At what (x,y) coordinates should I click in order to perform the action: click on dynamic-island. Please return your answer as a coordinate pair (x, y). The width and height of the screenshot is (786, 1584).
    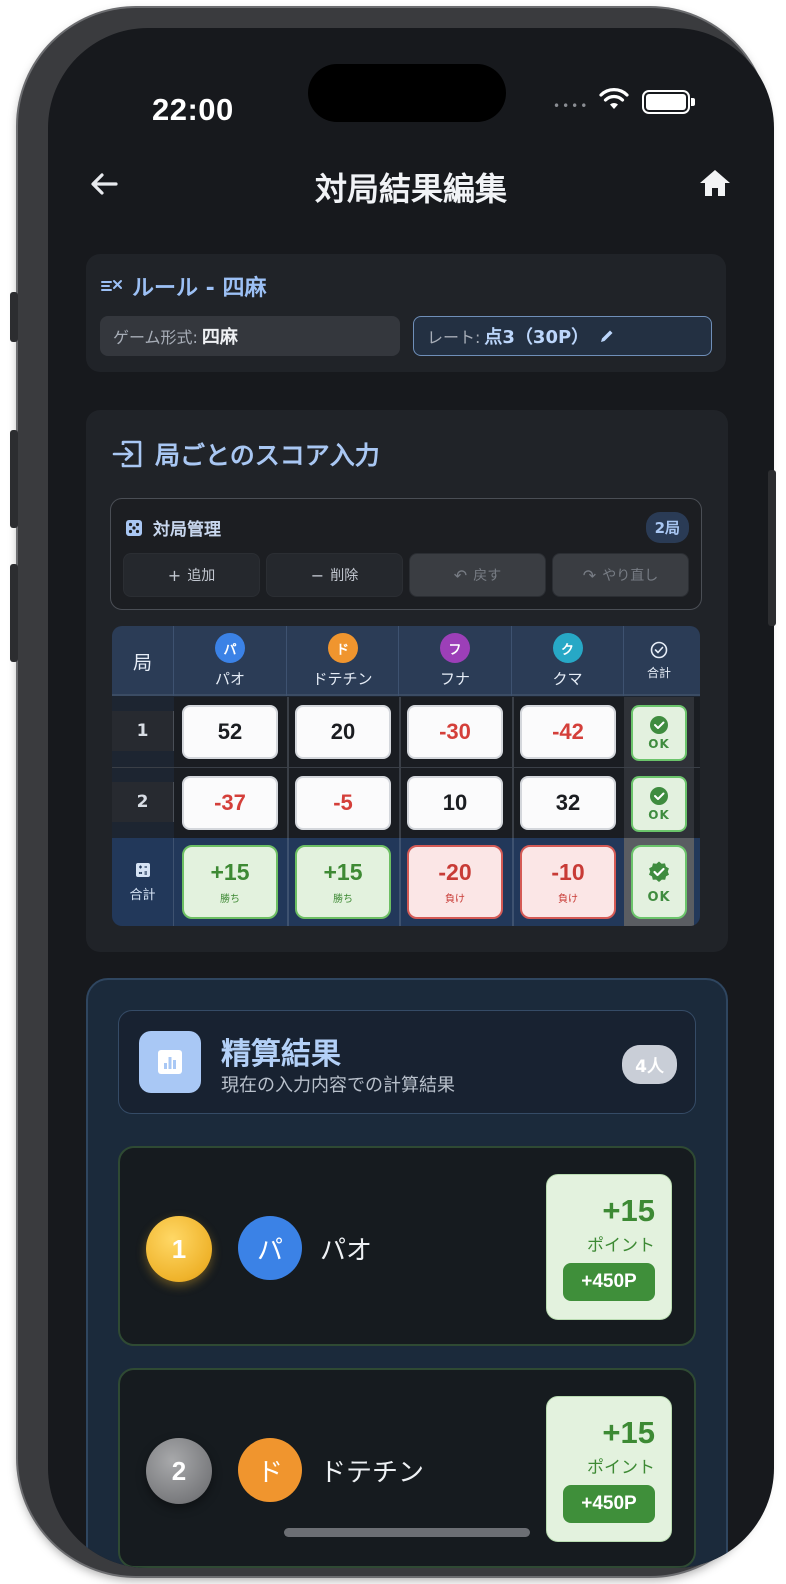
    Looking at the image, I should click on (407, 93).